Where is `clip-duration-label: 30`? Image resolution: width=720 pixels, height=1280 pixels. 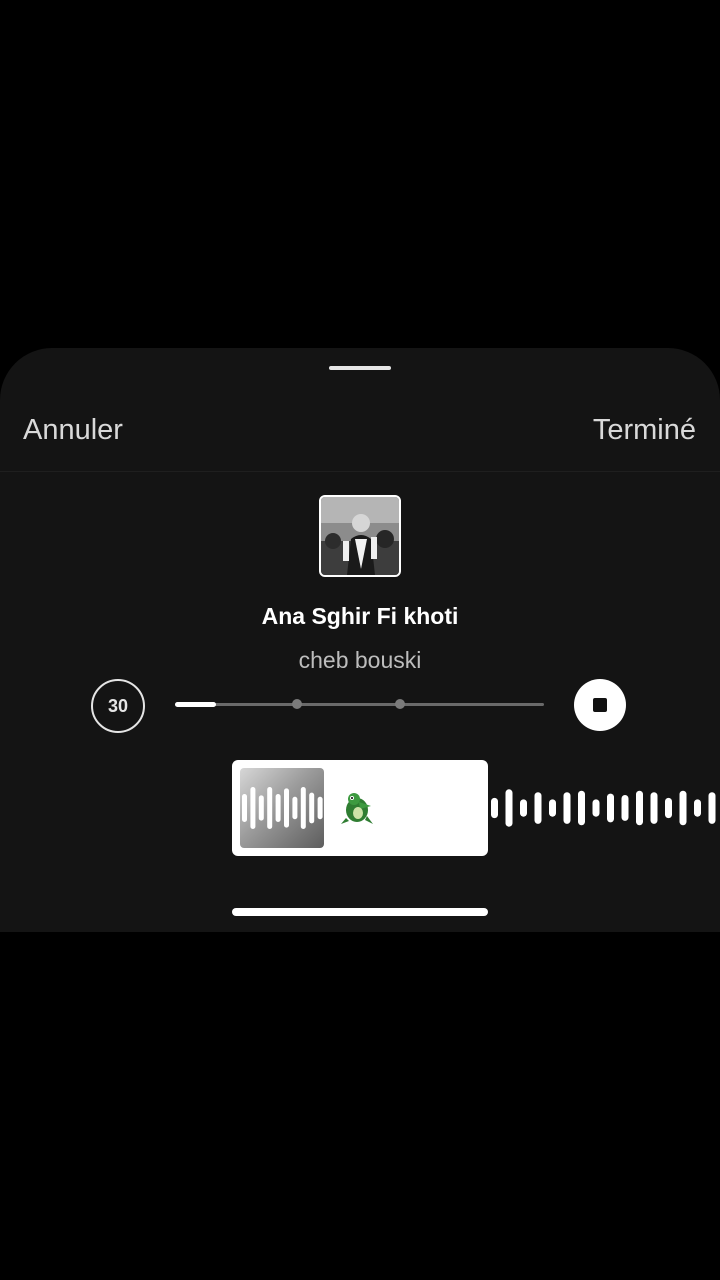
clip-duration-label: 30 is located at coordinates (118, 705).